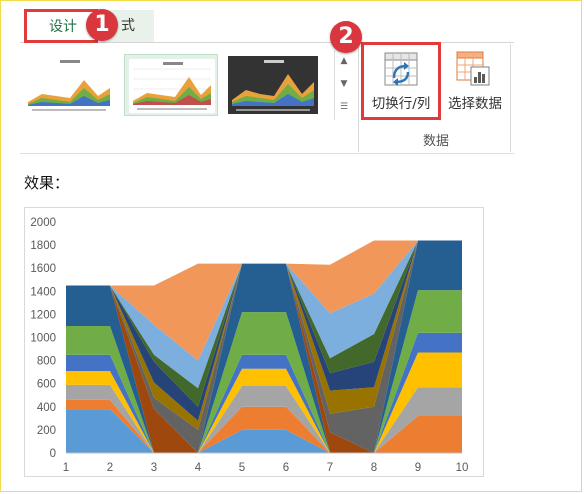 Image resolution: width=584 pixels, height=494 pixels. What do you see at coordinates (462, 468) in the screenshot?
I see `x-tick-label: 10` at bounding box center [462, 468].